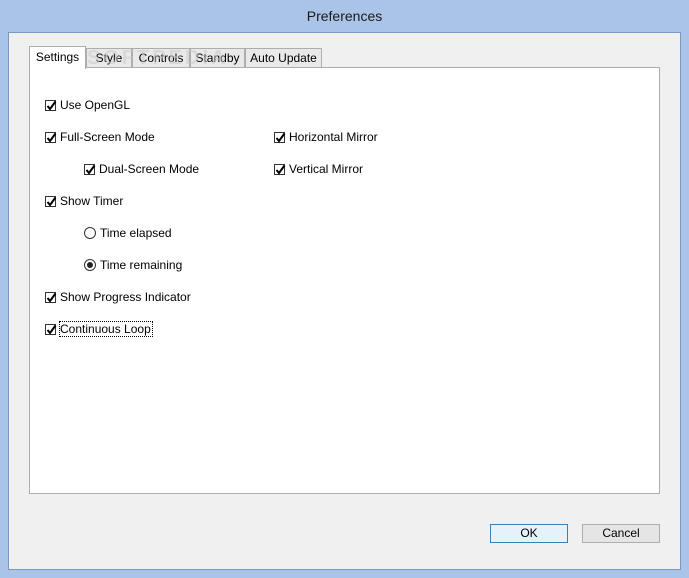  I want to click on show-timer-checkbox: Show Timer, so click(84, 201).